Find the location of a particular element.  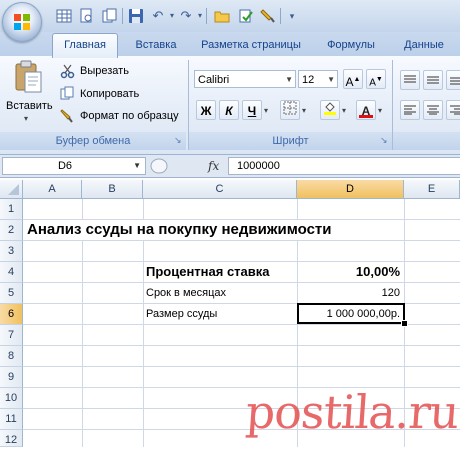

active-cell-border is located at coordinates (351, 313).